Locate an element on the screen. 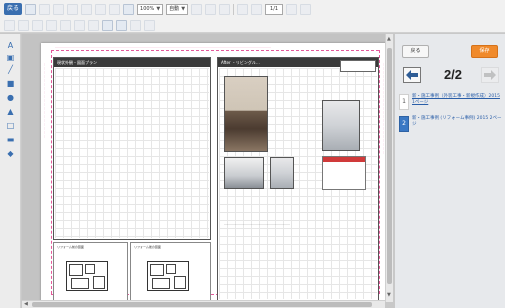 This screenshot has height=308, width=505. image-icon: ▣ is located at coordinates (10, 57).